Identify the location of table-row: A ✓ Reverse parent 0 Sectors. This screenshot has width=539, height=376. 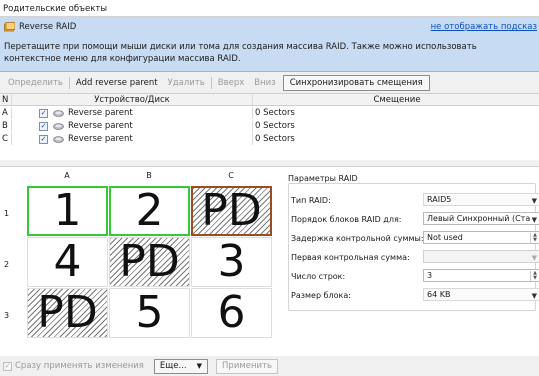
(269, 113).